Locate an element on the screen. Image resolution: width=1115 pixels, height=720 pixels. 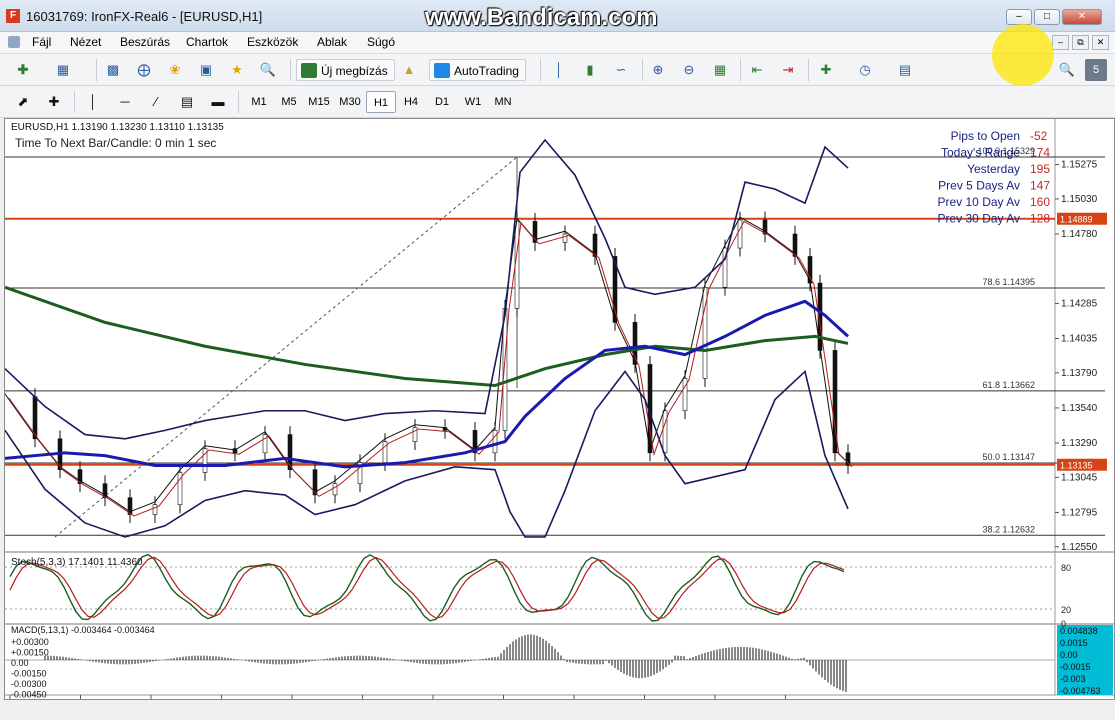
search-icon: 🔍 is located at coordinates (1067, 70).